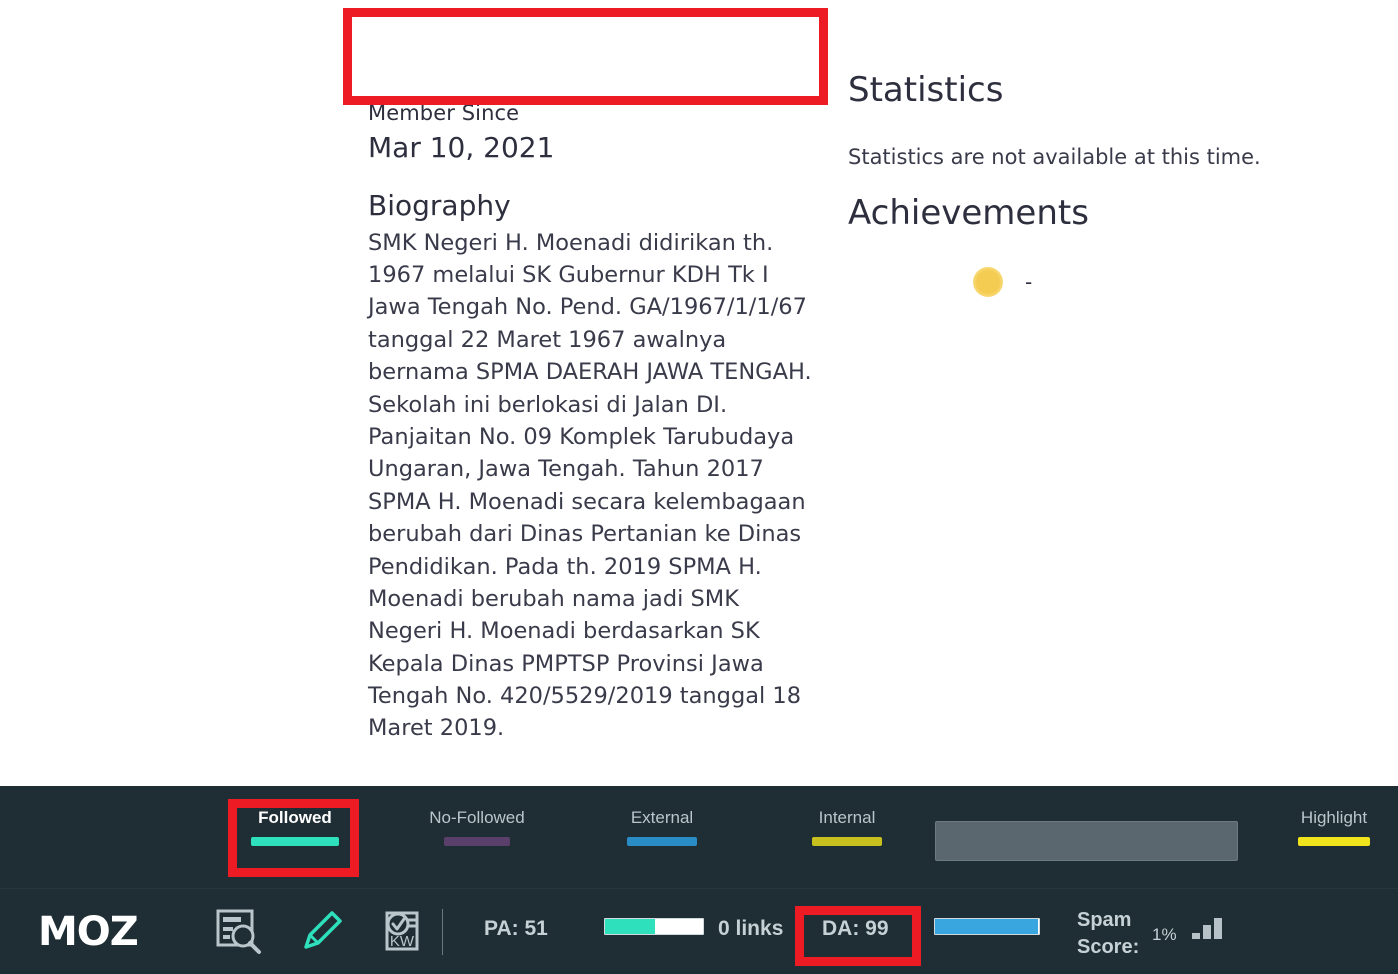  What do you see at coordinates (295, 827) in the screenshot?
I see `filter-followed: Followed` at bounding box center [295, 827].